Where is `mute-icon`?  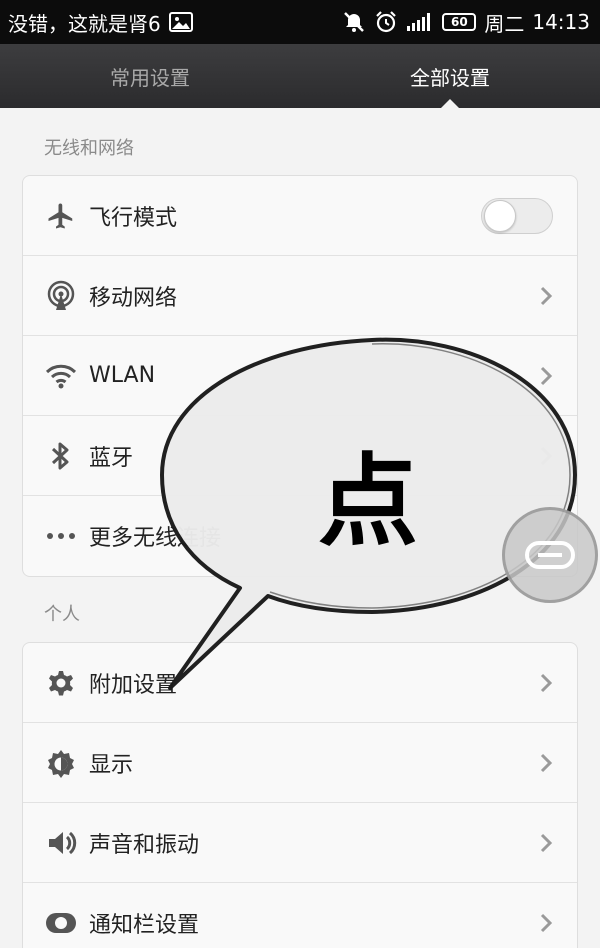 mute-icon is located at coordinates (354, 22).